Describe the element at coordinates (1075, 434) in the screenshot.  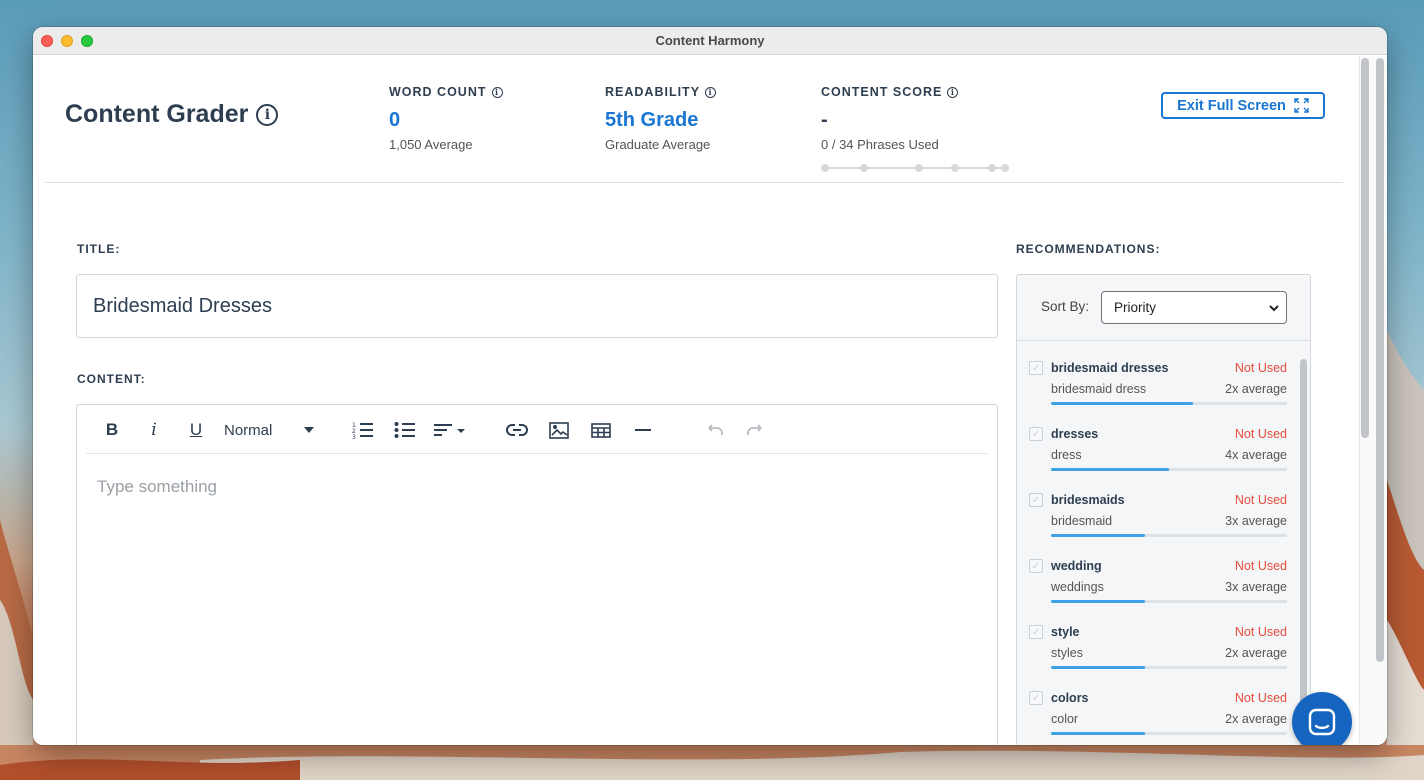
I see `rec-phrase: dresses` at that location.